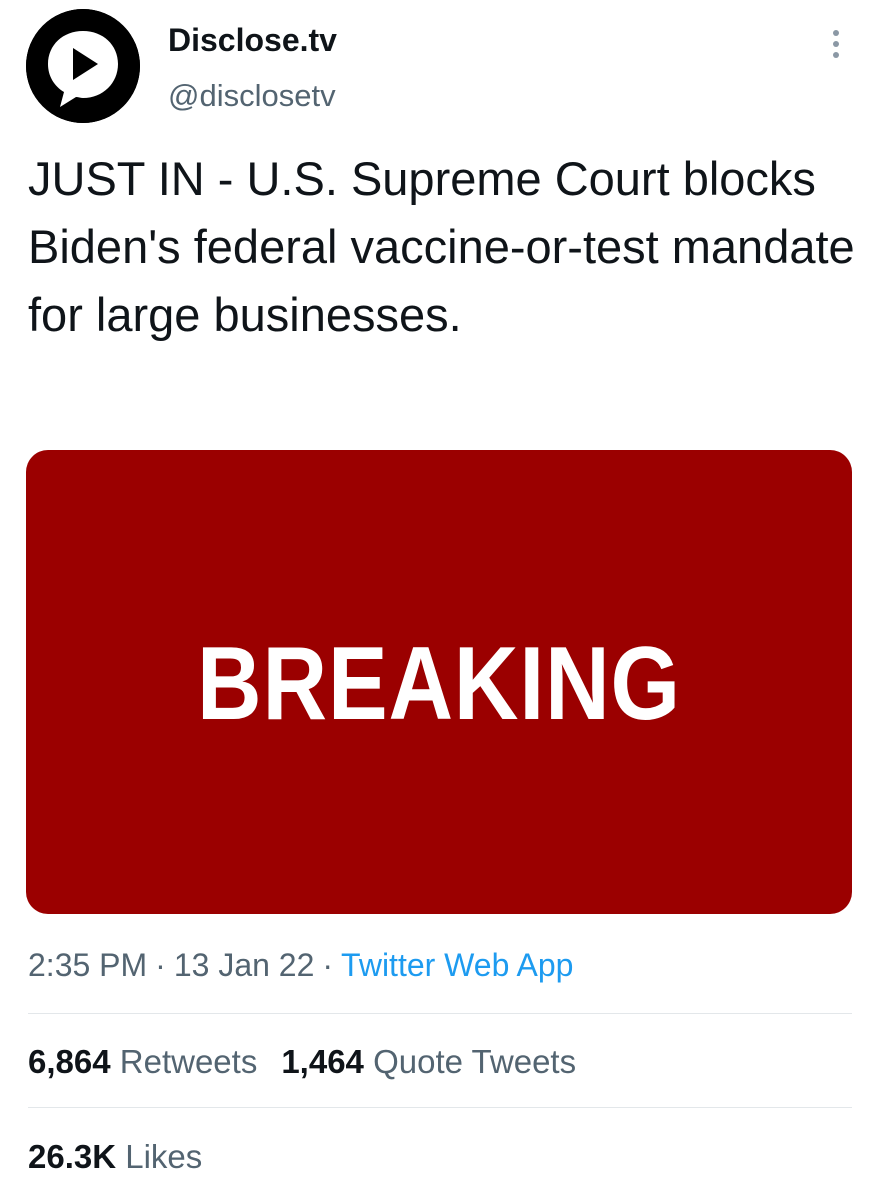 The height and width of the screenshot is (1200, 878). I want to click on engagement-stats-row: 6,864 Retweets 1,464 Quote Tweets, so click(314, 1062).